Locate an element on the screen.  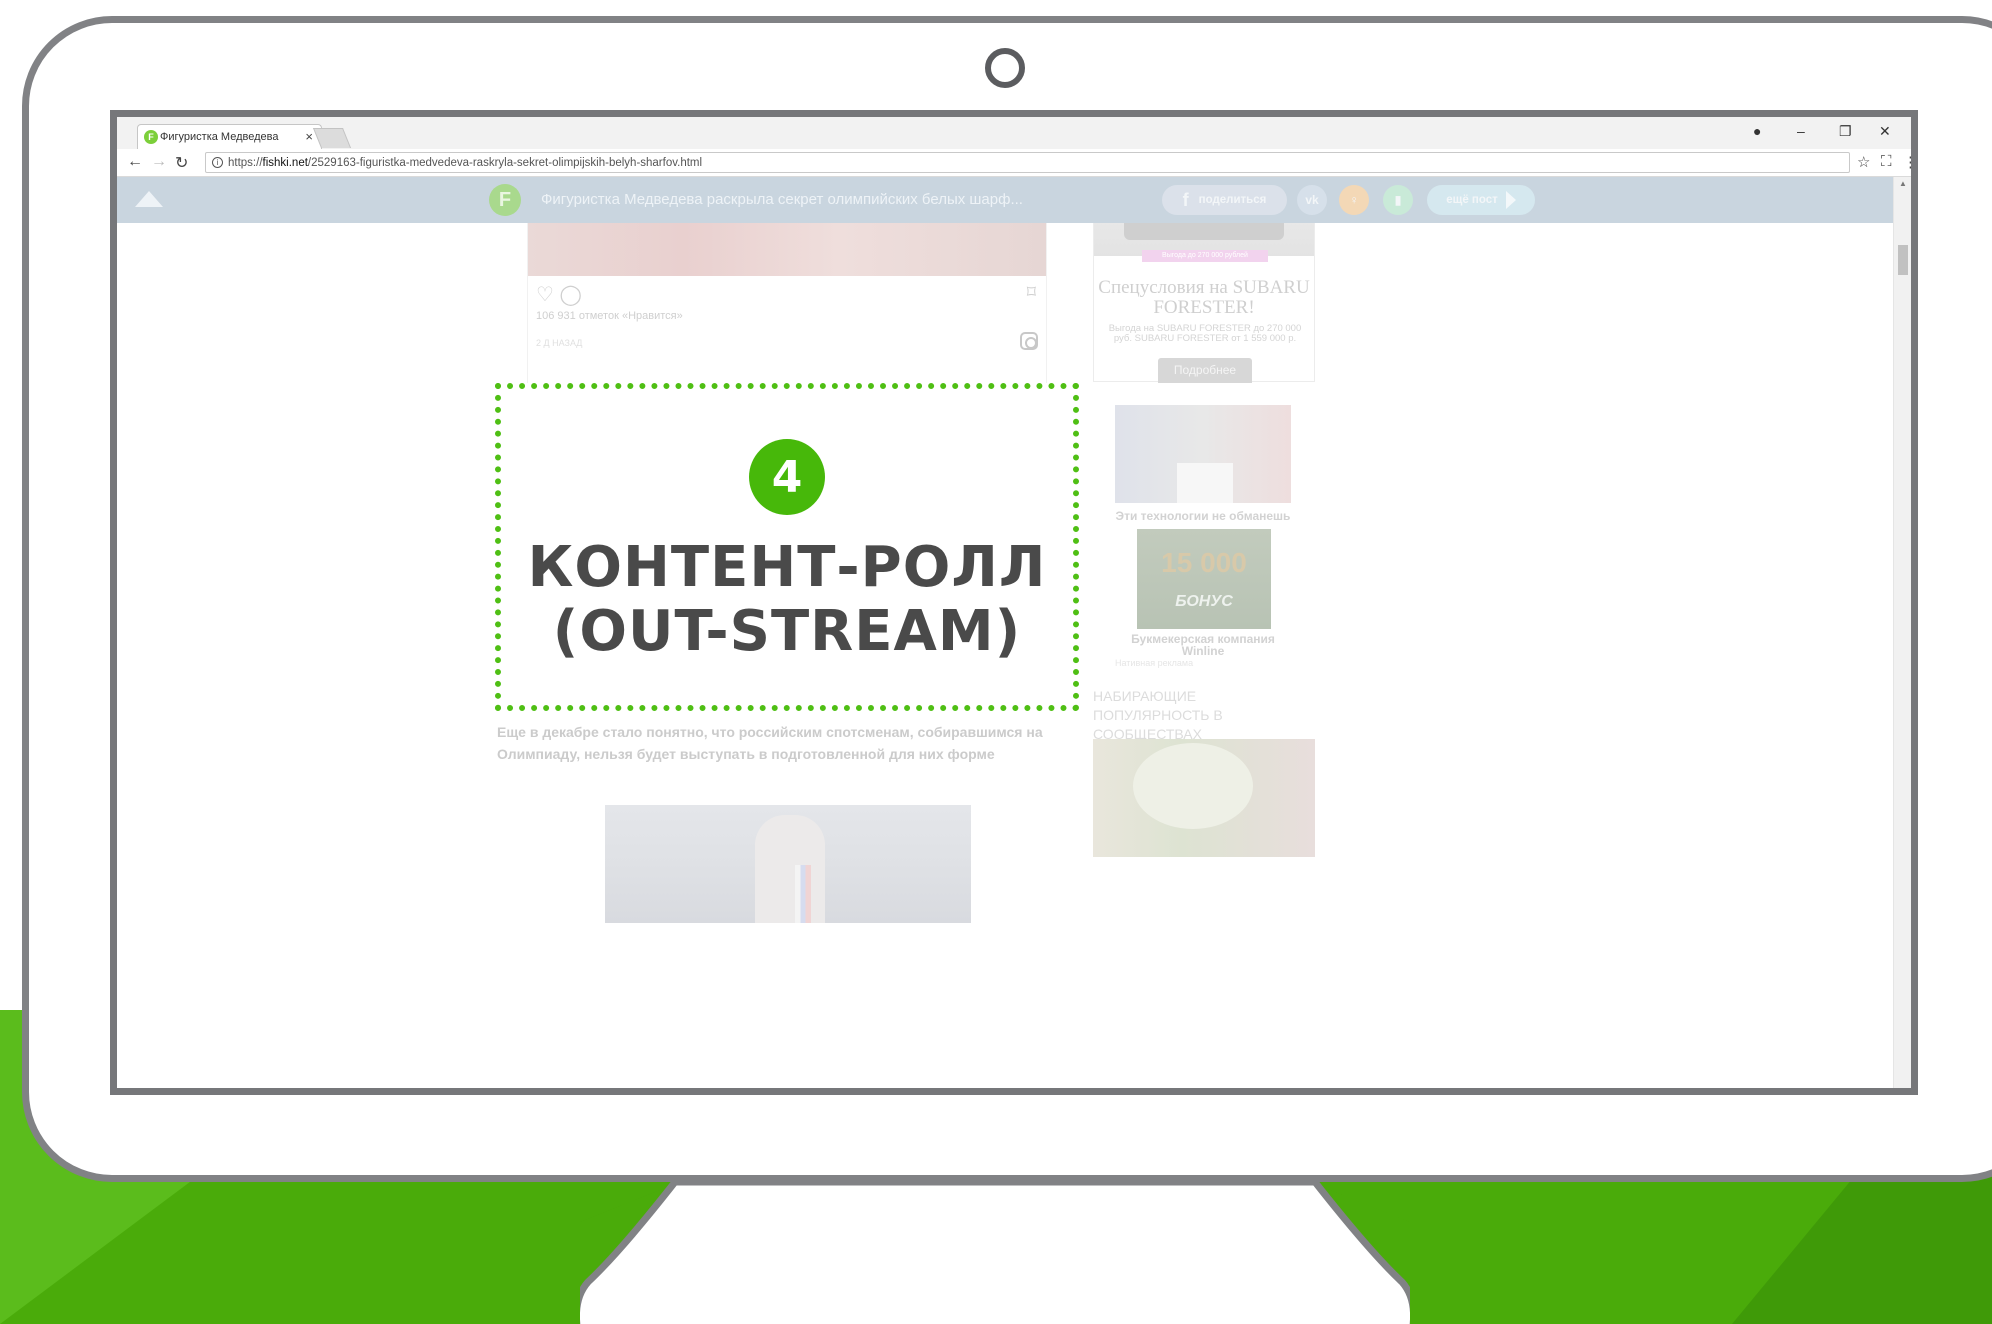
teaser-caption-2: Букмекерская компания Winline is located at coordinates (1203, 645).